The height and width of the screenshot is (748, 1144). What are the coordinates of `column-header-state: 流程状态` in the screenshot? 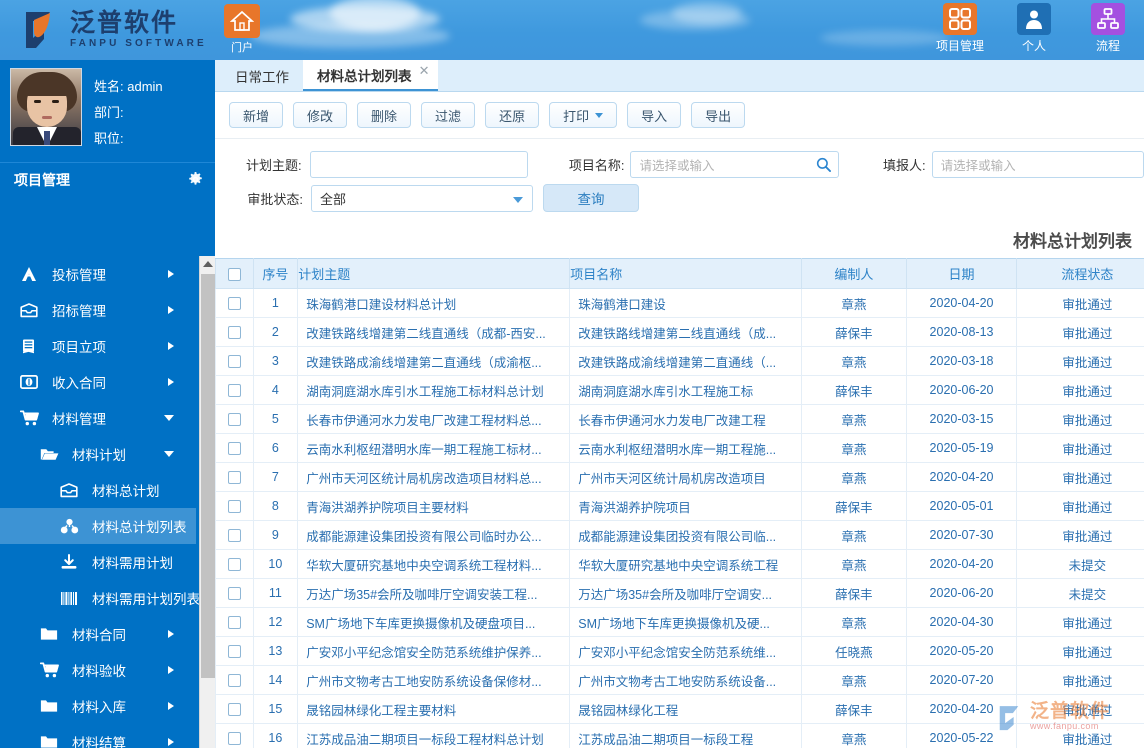 It's located at (1079, 273).